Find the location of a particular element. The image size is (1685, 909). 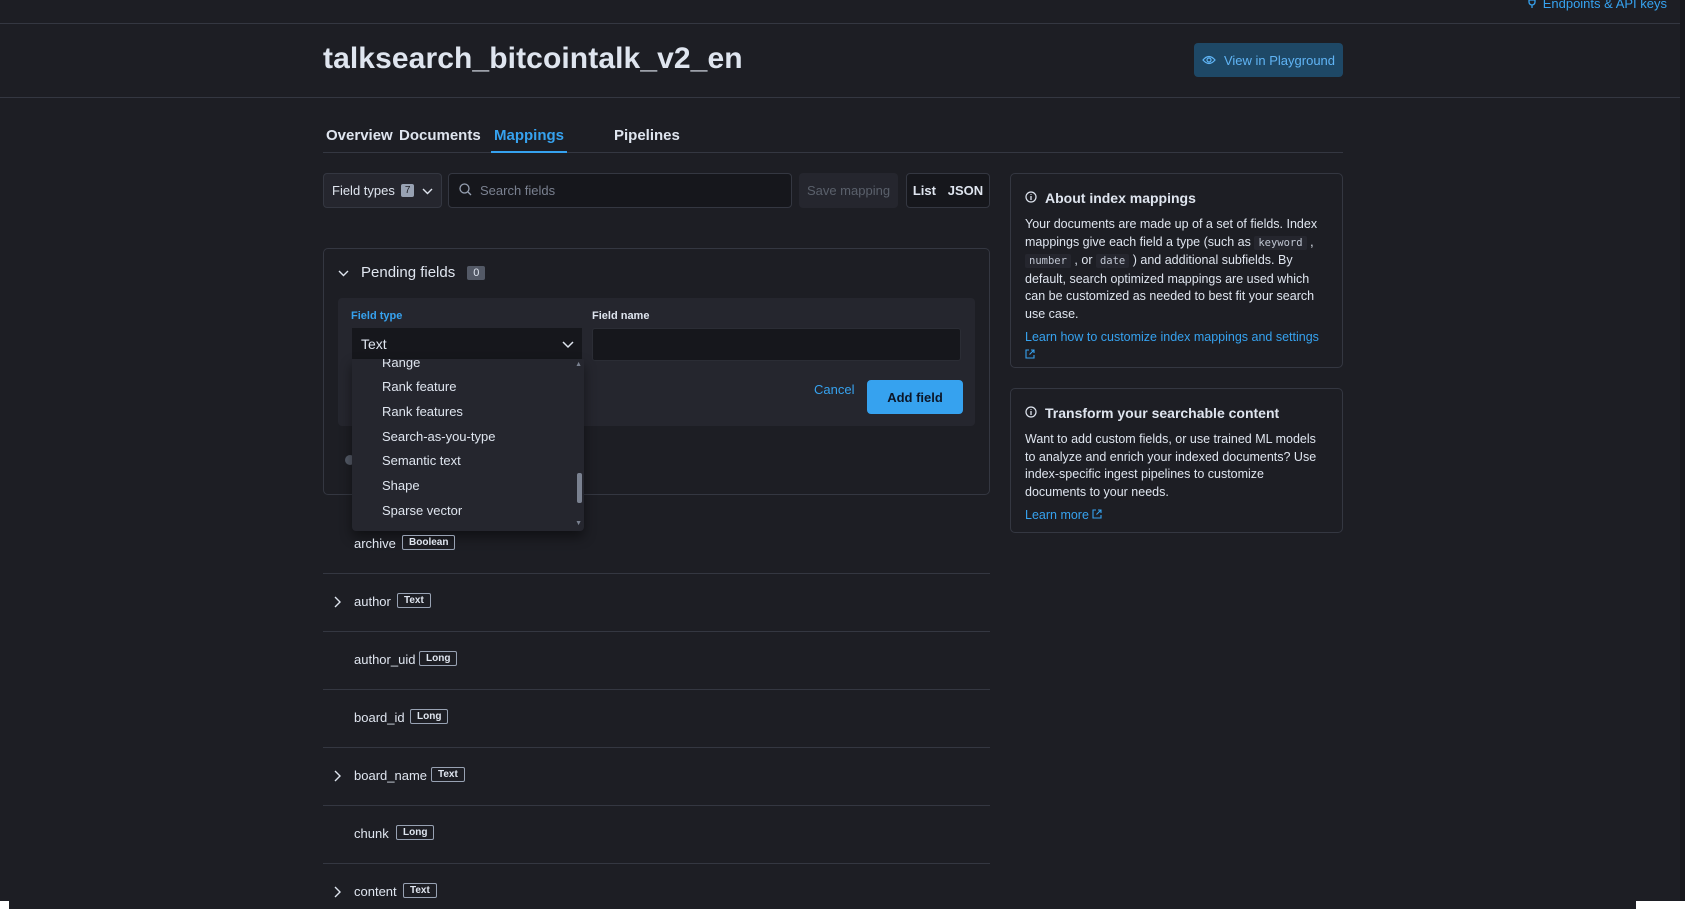

tab-pipelines: Pipelines is located at coordinates (647, 135).